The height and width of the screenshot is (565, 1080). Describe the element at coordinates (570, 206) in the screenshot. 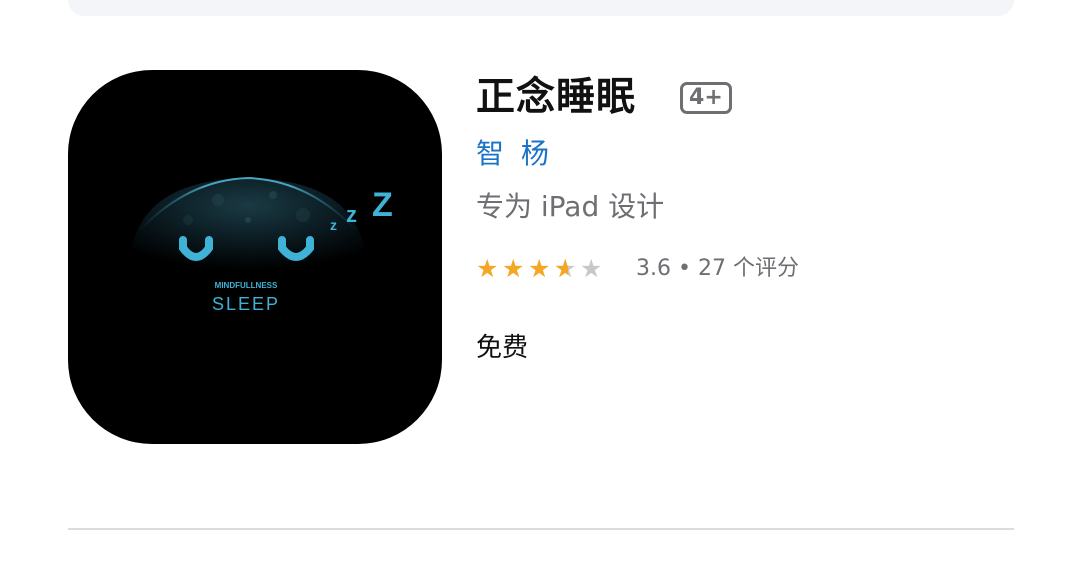

I see `app-subtitle: 专为 iPad 设计` at that location.